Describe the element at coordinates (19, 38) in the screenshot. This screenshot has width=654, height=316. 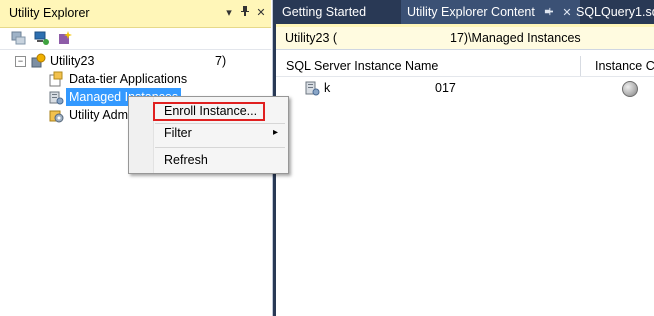
I see `connect-icon` at that location.